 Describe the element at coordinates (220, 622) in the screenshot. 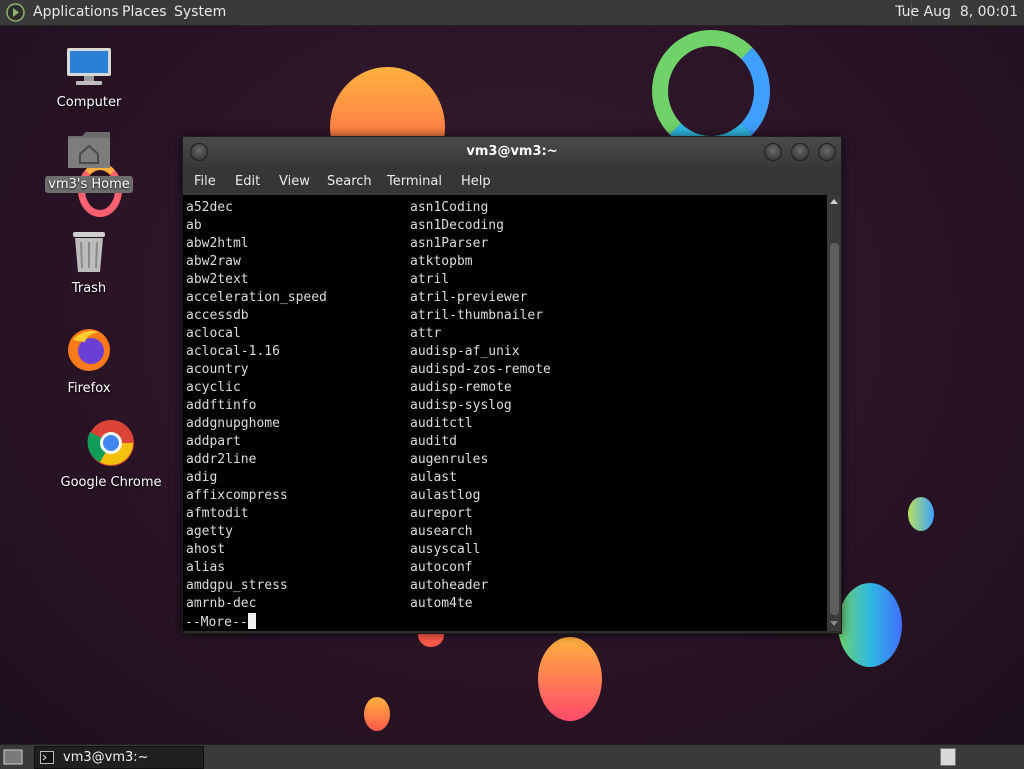

I see `more-prompt: --More--` at that location.